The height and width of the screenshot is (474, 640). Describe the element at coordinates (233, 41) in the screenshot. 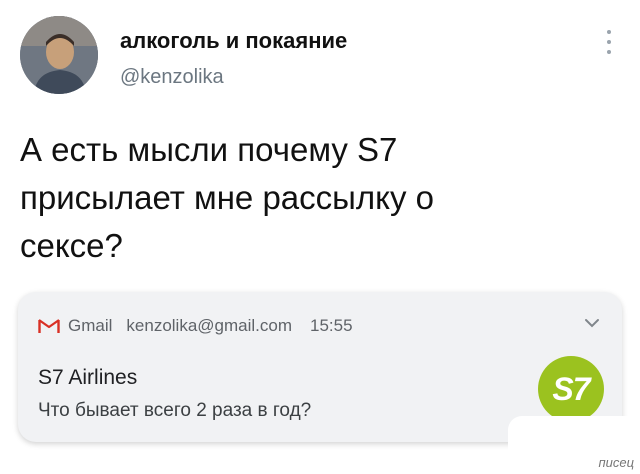

I see `display-name: алкоголь и покаяние` at that location.